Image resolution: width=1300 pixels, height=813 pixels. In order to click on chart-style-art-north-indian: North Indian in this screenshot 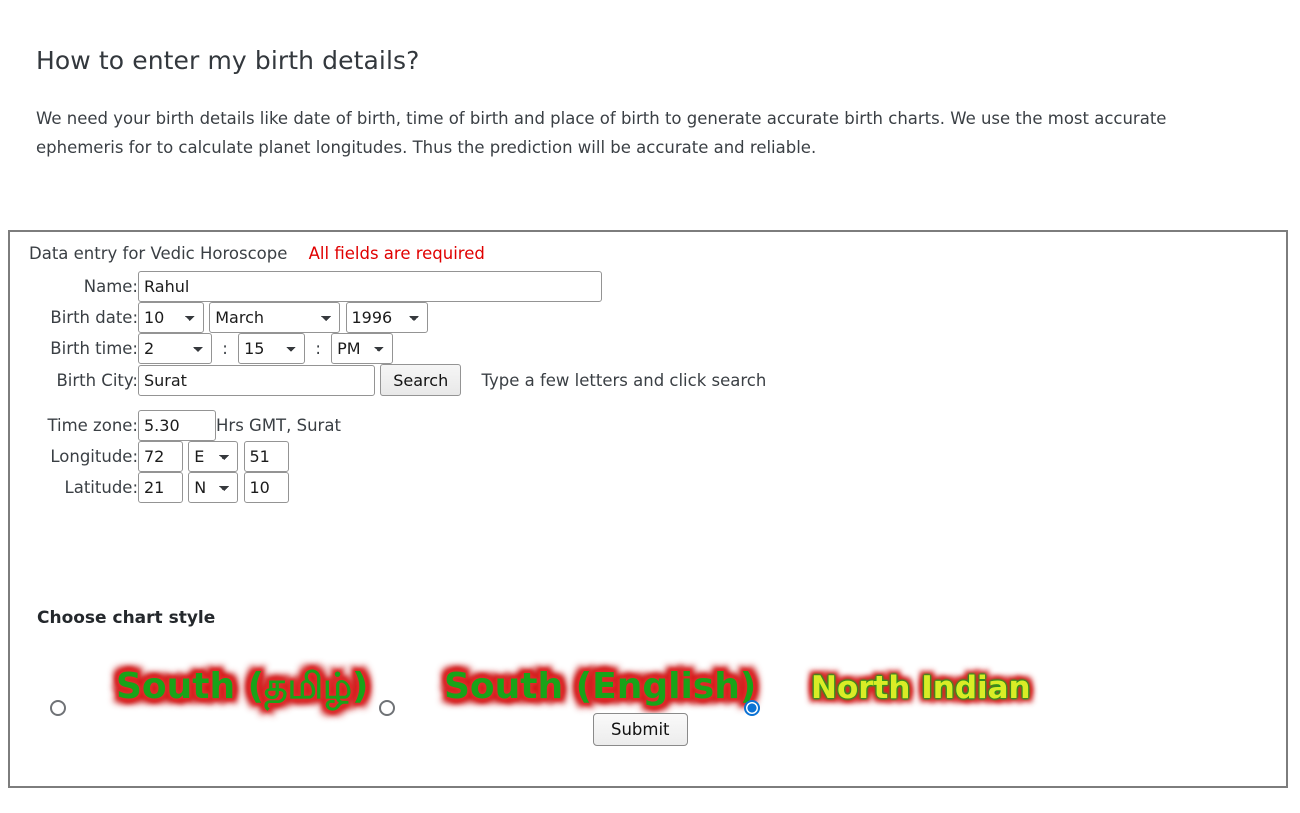, I will do `click(921, 688)`.